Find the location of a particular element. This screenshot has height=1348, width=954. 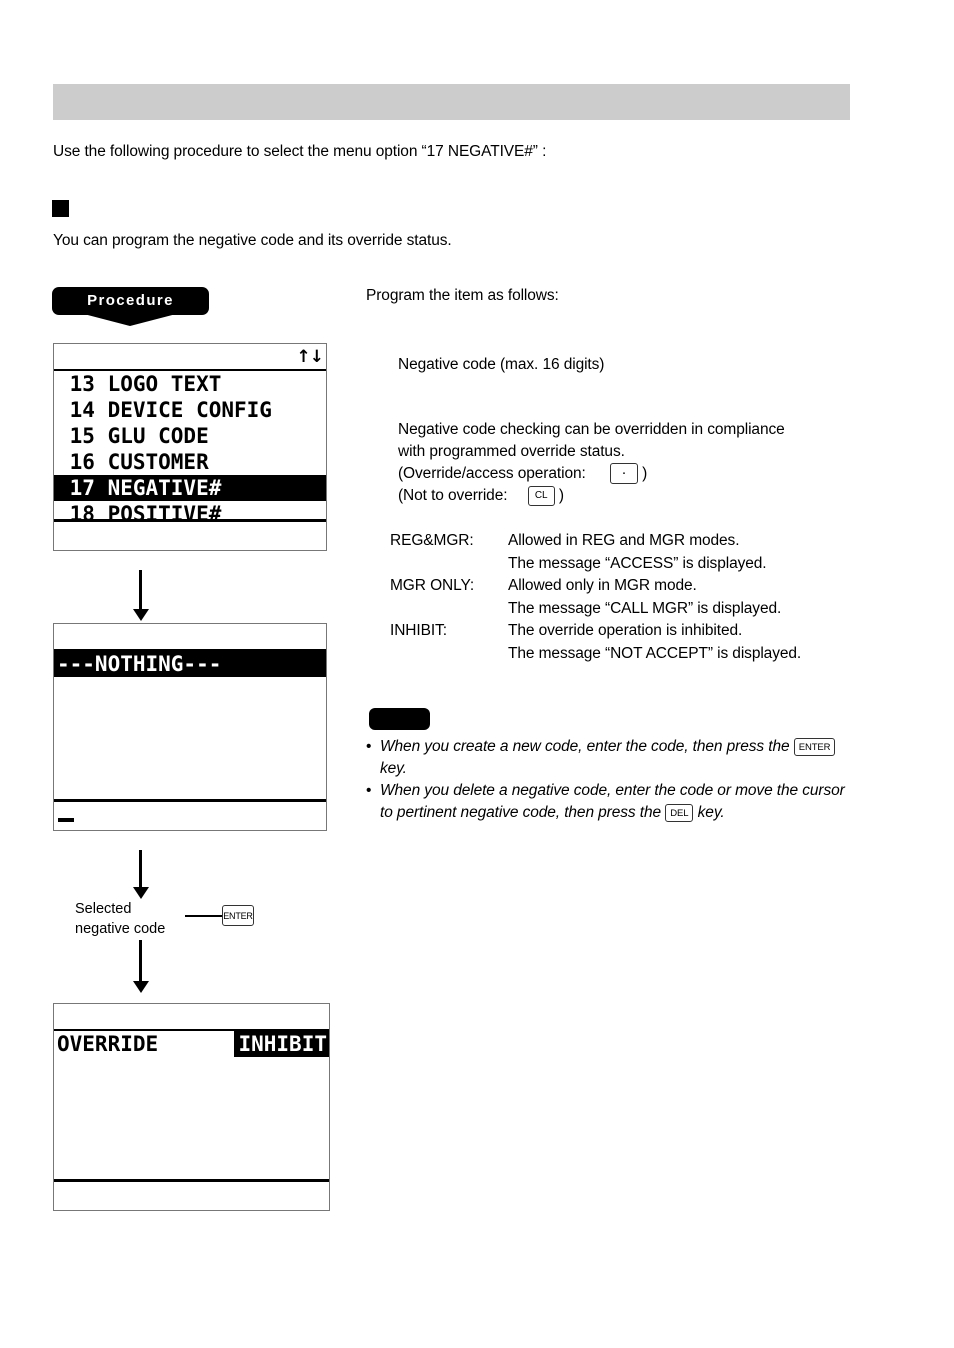

lcd-title-negative: NEGATIVE# is located at coordinates (190, 637).